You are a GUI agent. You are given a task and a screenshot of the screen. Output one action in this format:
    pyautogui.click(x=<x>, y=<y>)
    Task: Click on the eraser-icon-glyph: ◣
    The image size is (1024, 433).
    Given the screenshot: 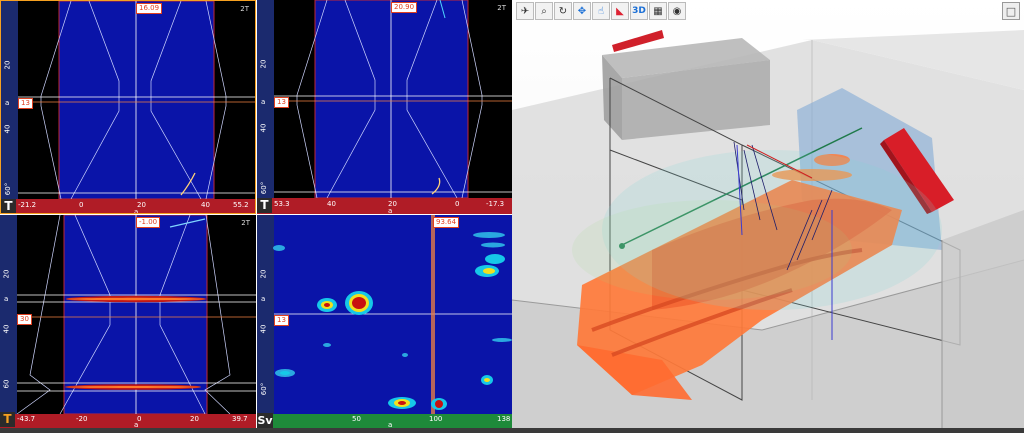 What is the action you would take?
    pyautogui.click(x=620, y=11)
    